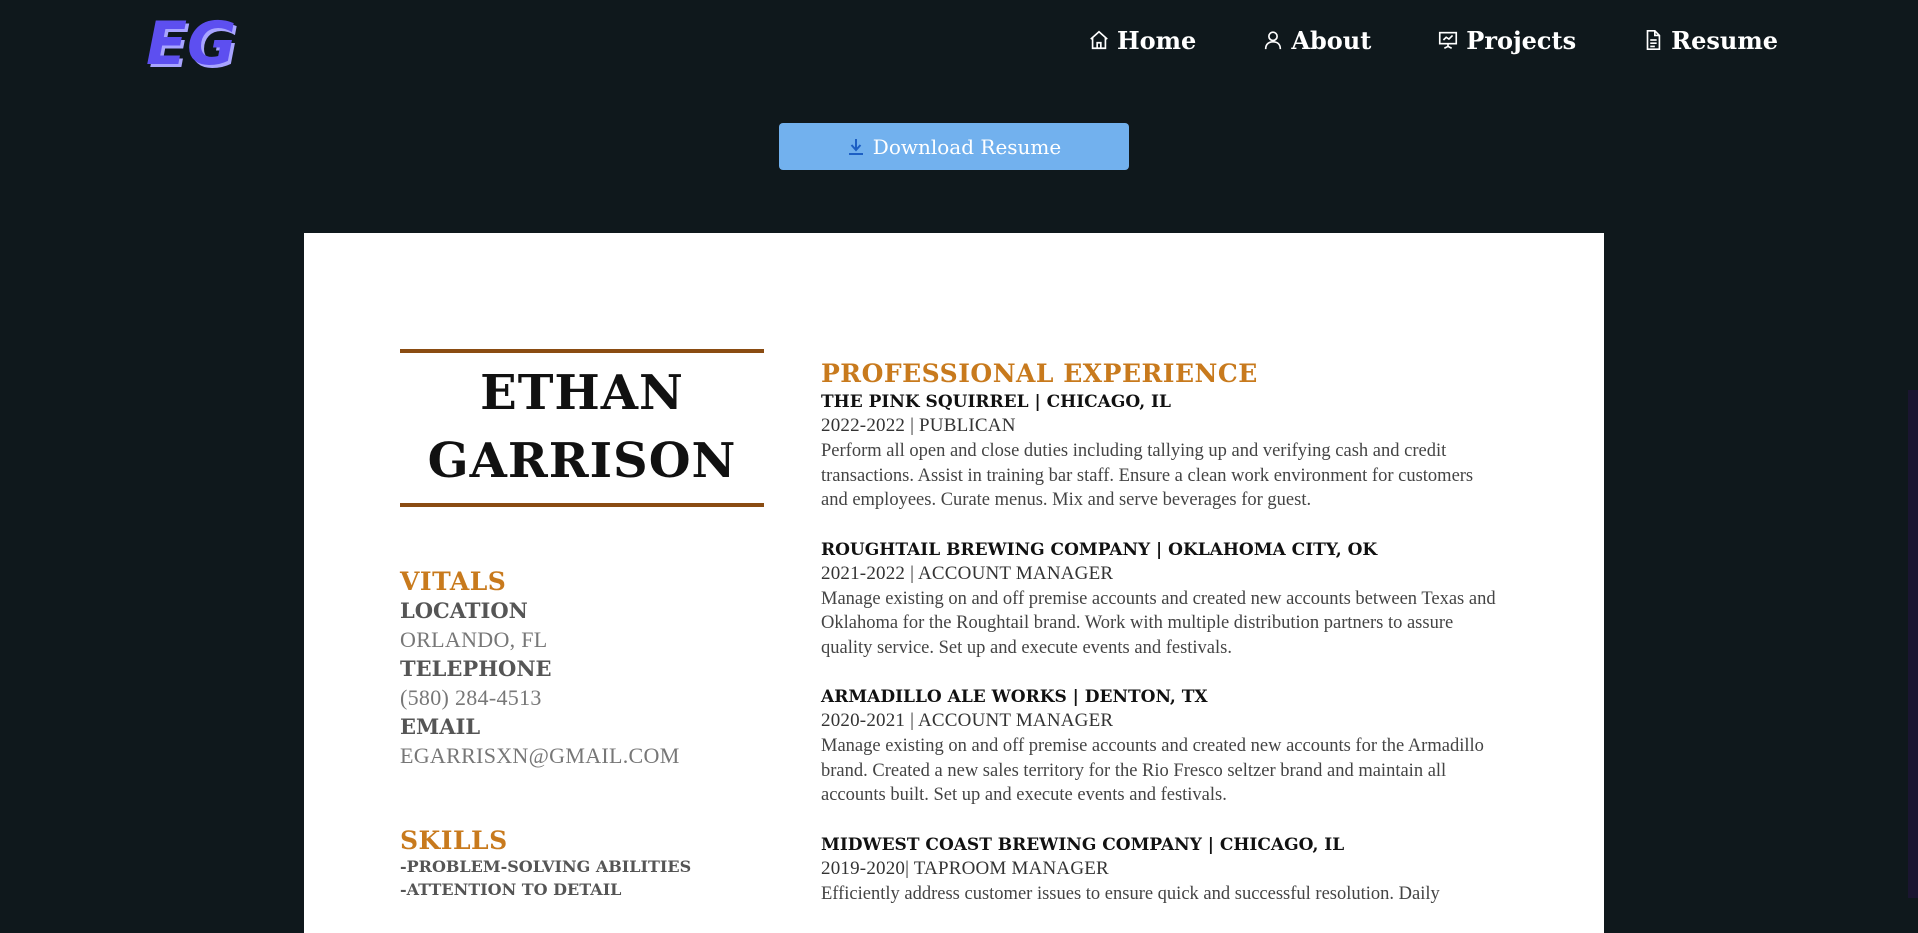 The height and width of the screenshot is (933, 1918). What do you see at coordinates (582, 393) in the screenshot?
I see `first-name: ETHAN` at bounding box center [582, 393].